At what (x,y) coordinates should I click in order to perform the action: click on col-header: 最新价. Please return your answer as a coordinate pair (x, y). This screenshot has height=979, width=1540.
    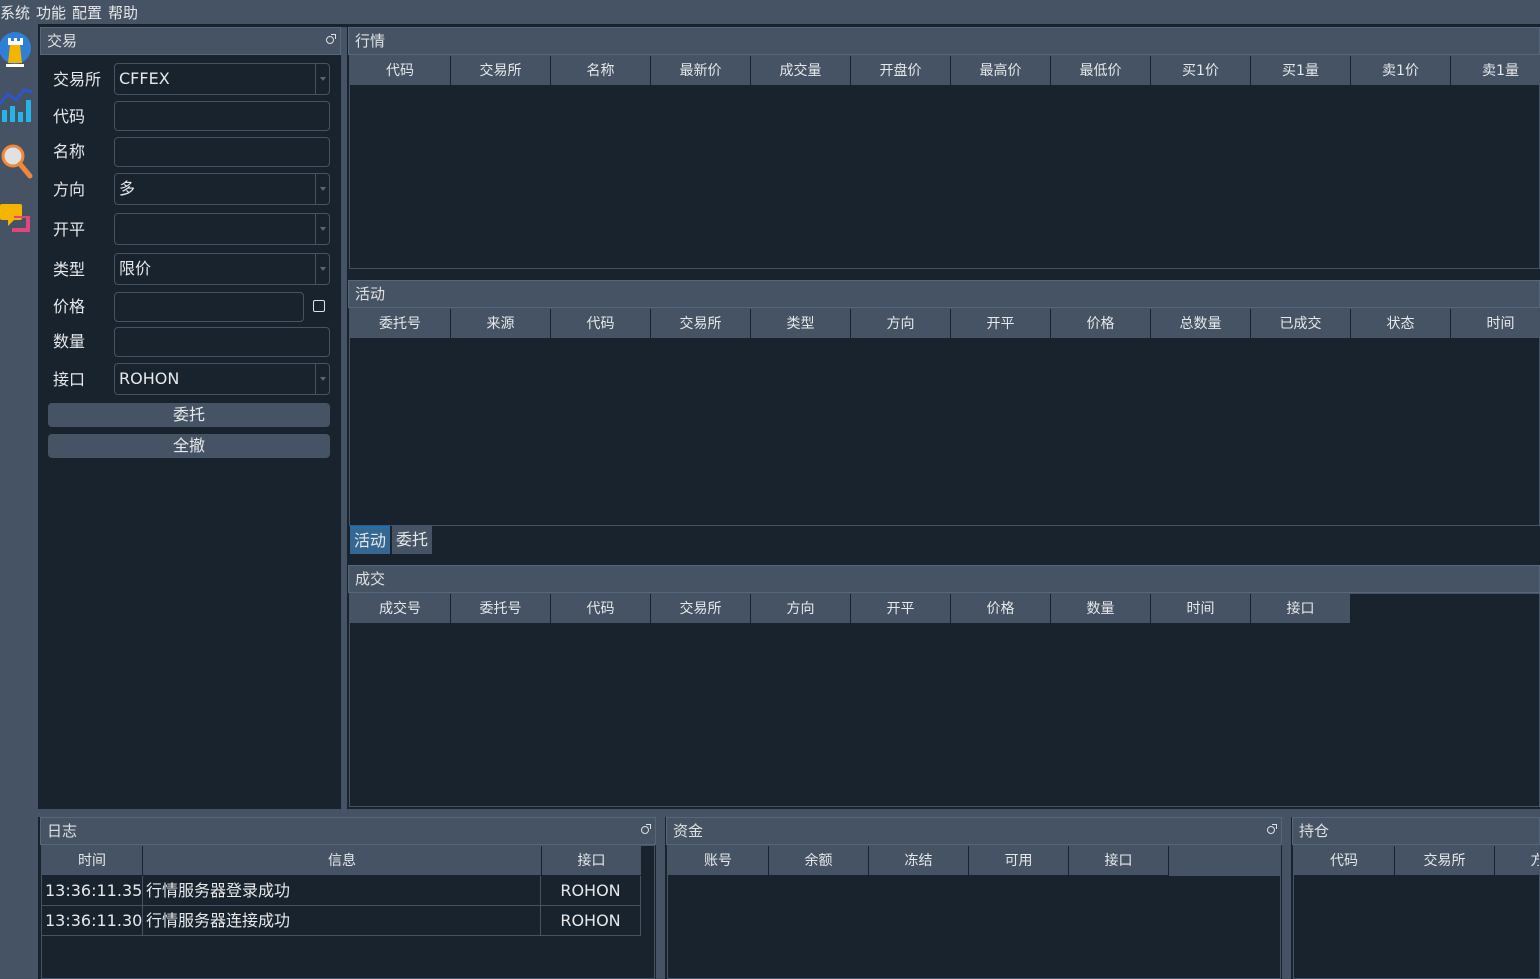
    Looking at the image, I should click on (701, 71).